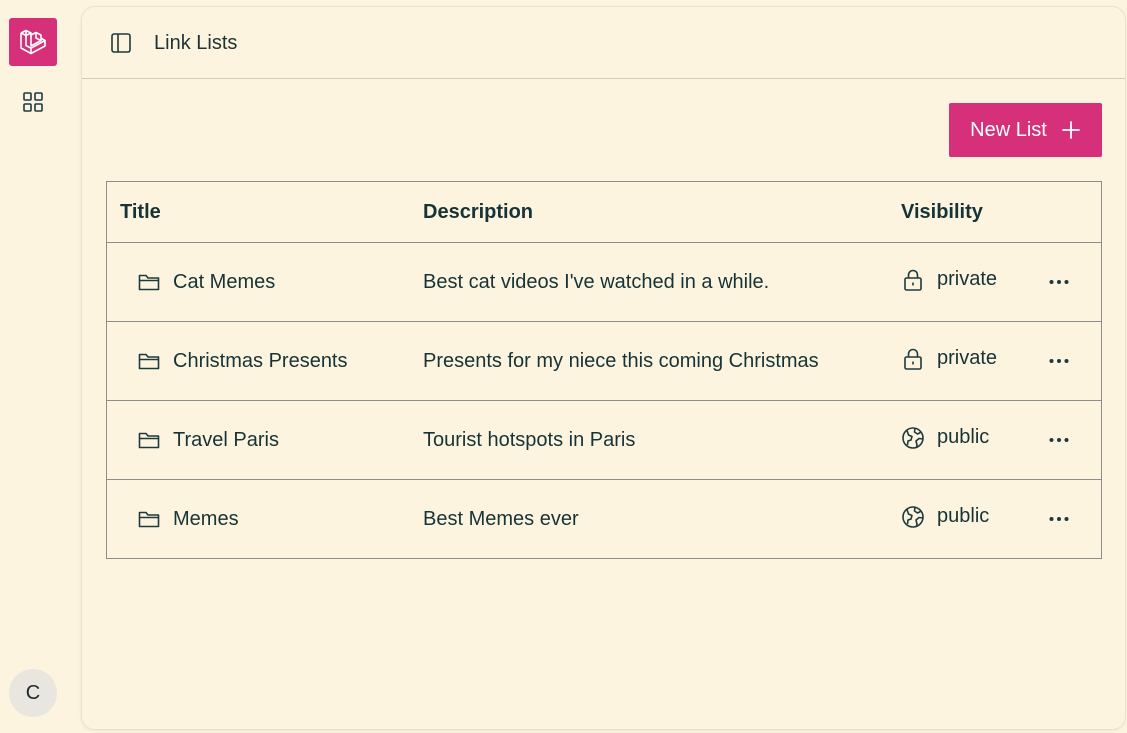 This screenshot has width=1127, height=733. I want to click on app-logo, so click(33, 42).